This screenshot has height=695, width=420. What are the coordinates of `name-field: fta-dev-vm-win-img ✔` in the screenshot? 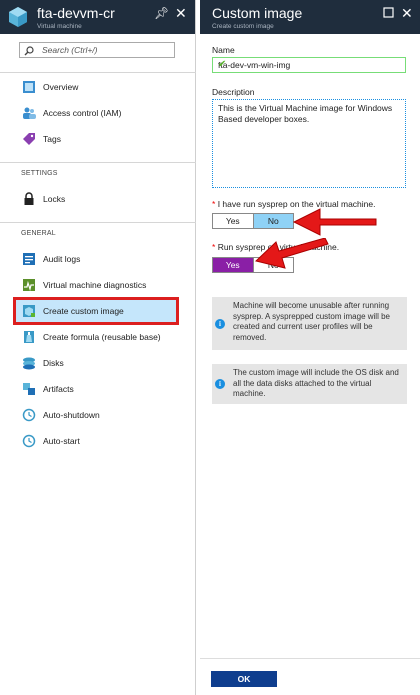 It's located at (309, 65).